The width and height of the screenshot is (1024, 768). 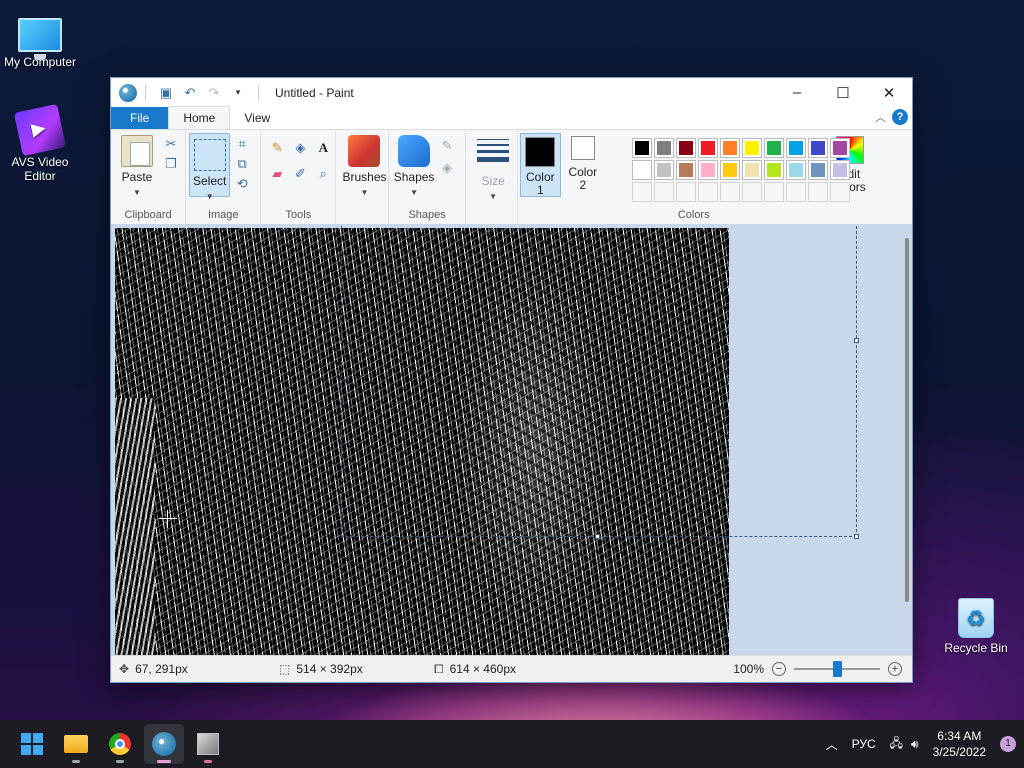 I want to click on window-controls: – ☐ ✕, so click(x=843, y=92).